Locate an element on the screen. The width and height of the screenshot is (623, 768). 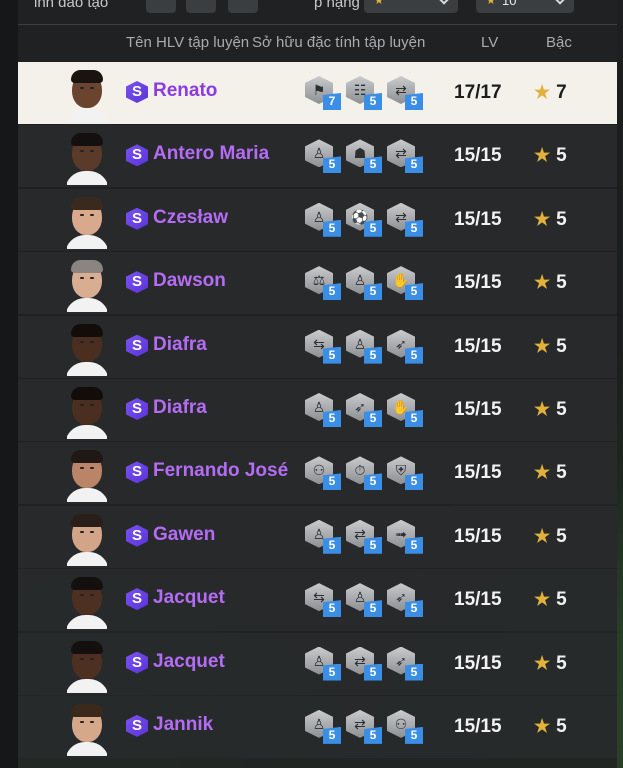
coach-row: S Fernando José ⚇ 5 ⏱ 5 ⛨ 5 15/15 ★ 5 is located at coordinates (317, 473).